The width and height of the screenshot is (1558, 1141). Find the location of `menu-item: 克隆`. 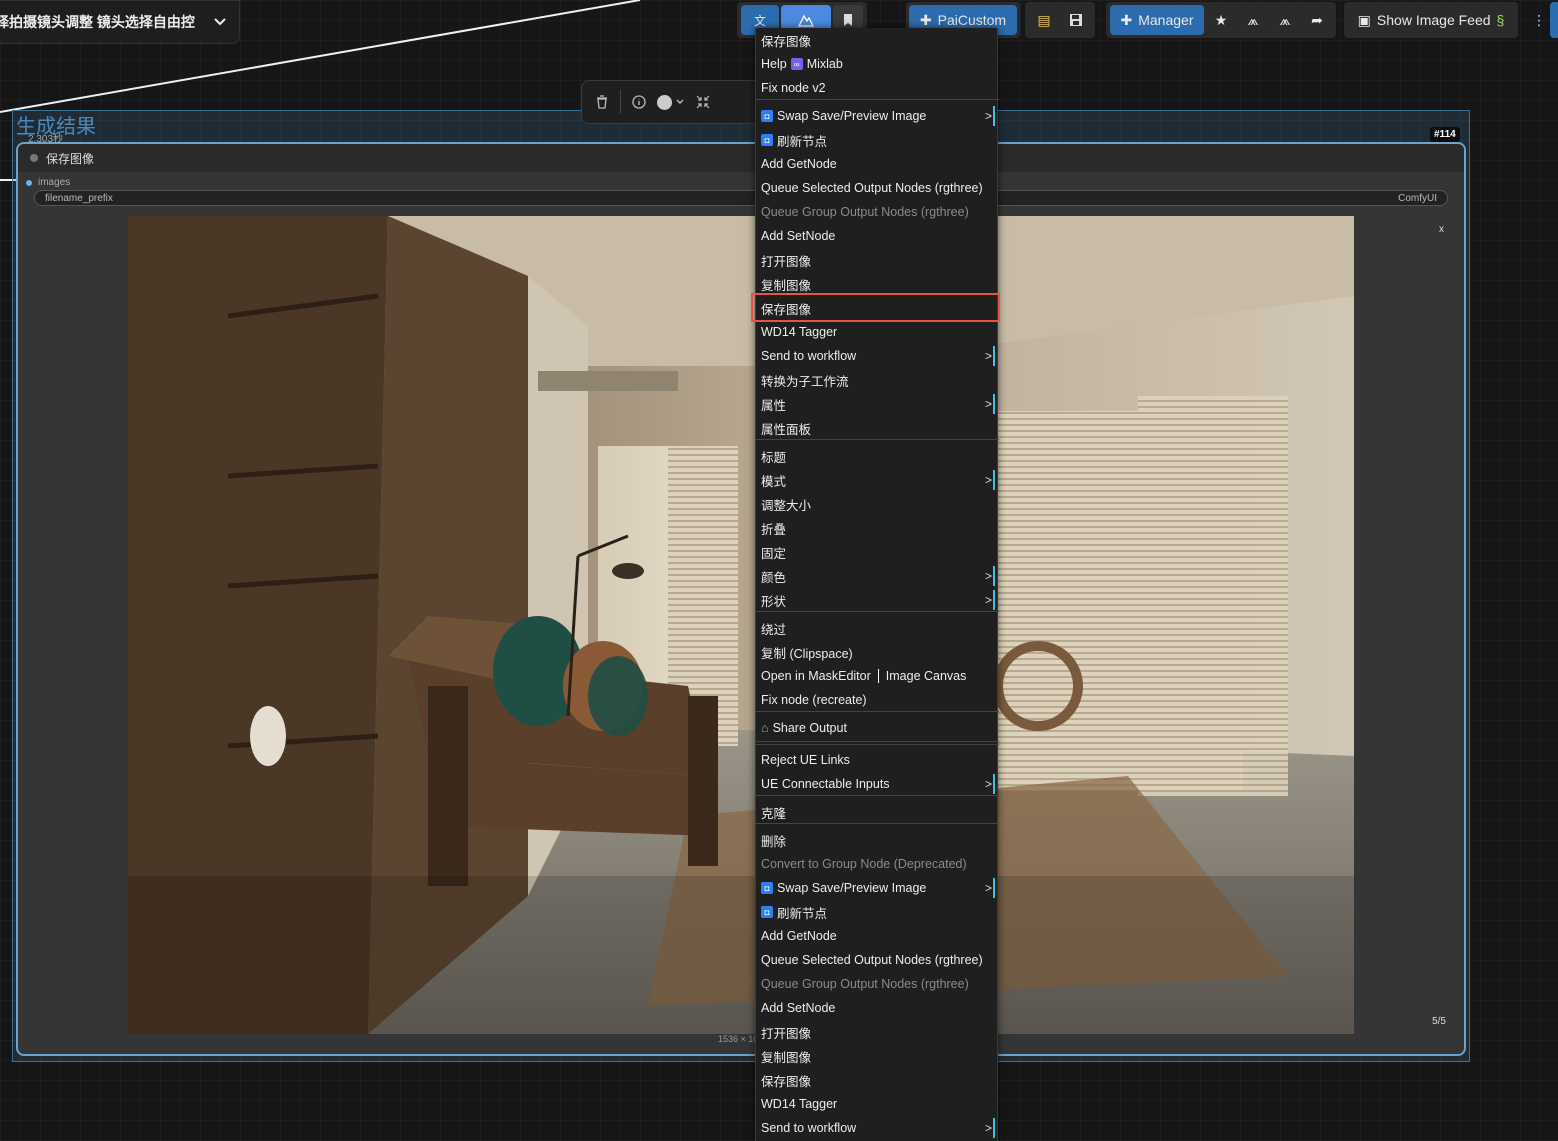

menu-item: 克隆 is located at coordinates (877, 812).